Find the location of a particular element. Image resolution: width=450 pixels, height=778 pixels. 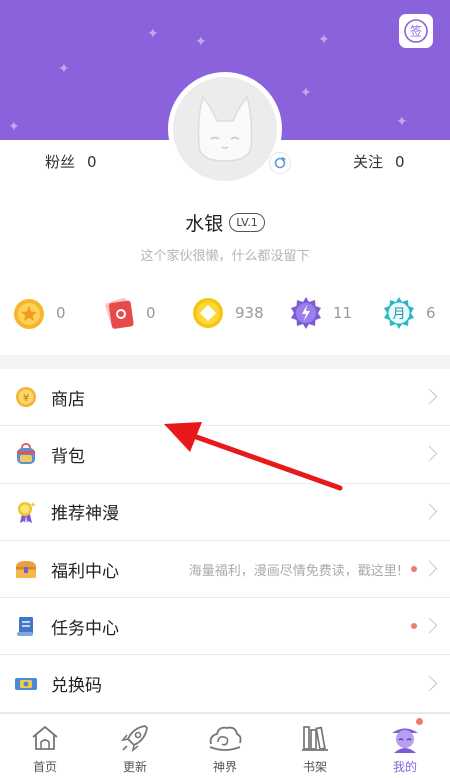

currency-value: 938 is located at coordinates (249, 313).